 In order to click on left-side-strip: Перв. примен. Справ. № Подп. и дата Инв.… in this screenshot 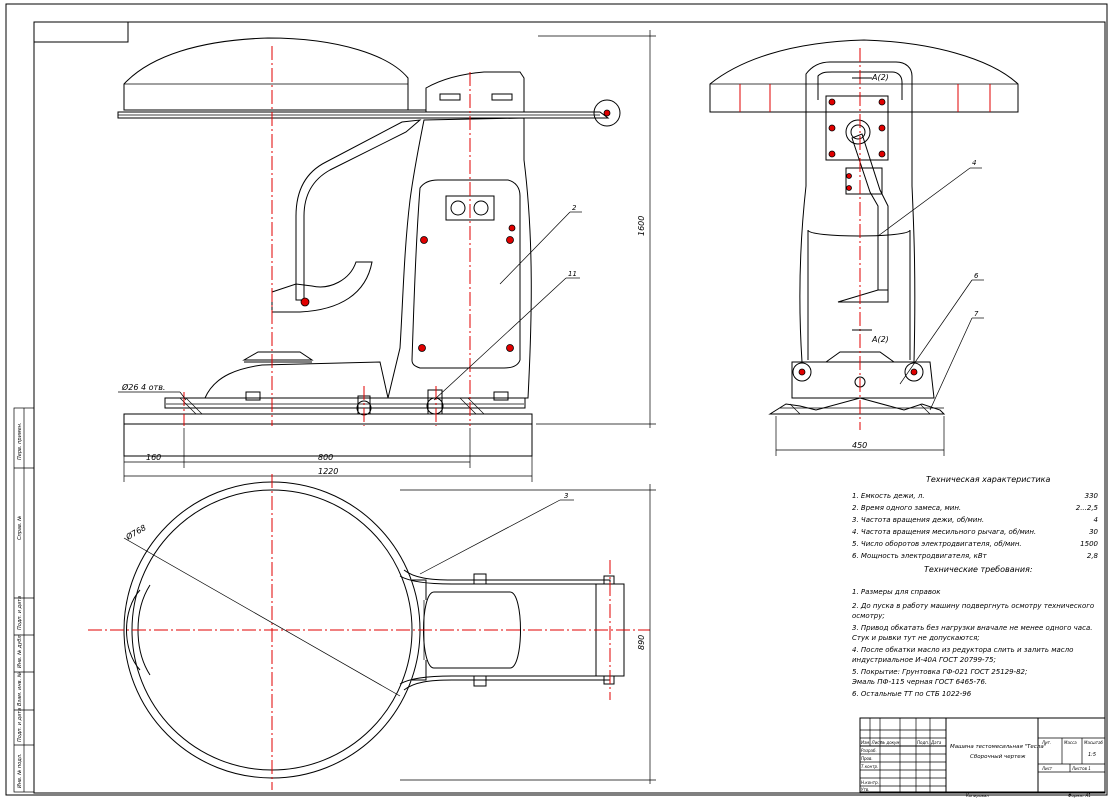, I will do `click(24, 600)`.